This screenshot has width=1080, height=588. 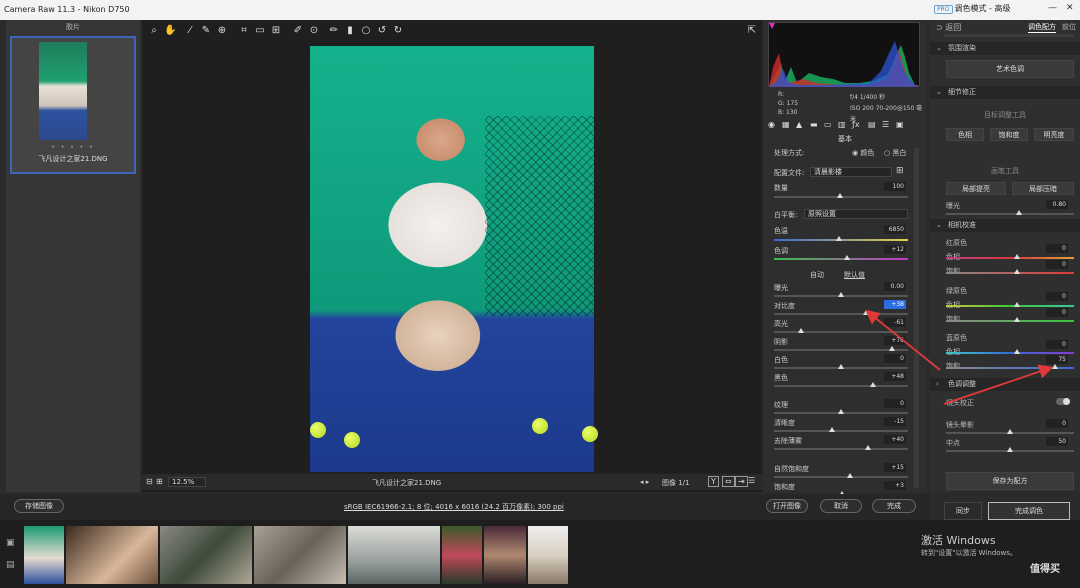 I want to click on tab-split-icon: ▭, so click(x=828, y=124).